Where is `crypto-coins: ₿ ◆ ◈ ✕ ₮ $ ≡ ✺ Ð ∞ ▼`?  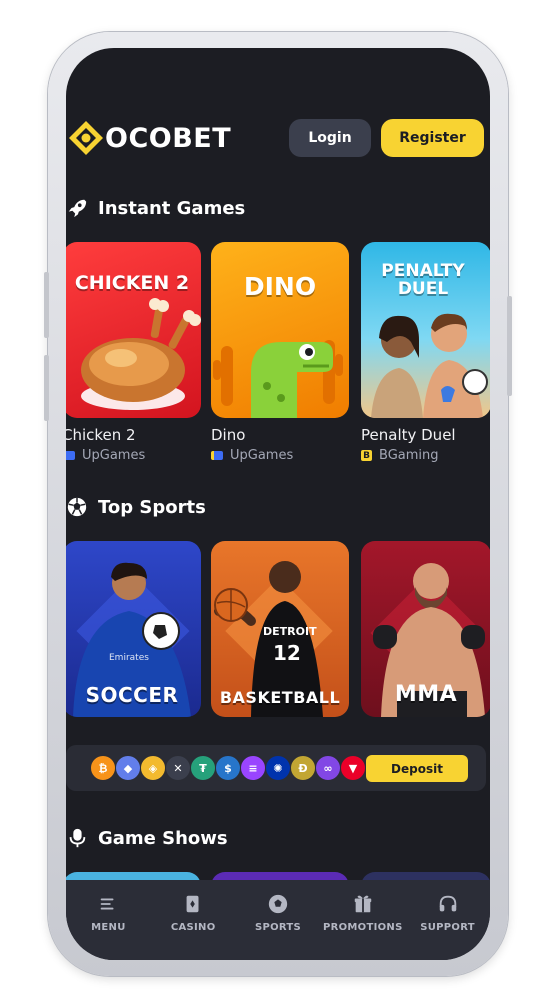 crypto-coins: ₿ ◆ ◈ ✕ ₮ $ ≡ ✺ Ð ∞ ▼ is located at coordinates (228, 768).